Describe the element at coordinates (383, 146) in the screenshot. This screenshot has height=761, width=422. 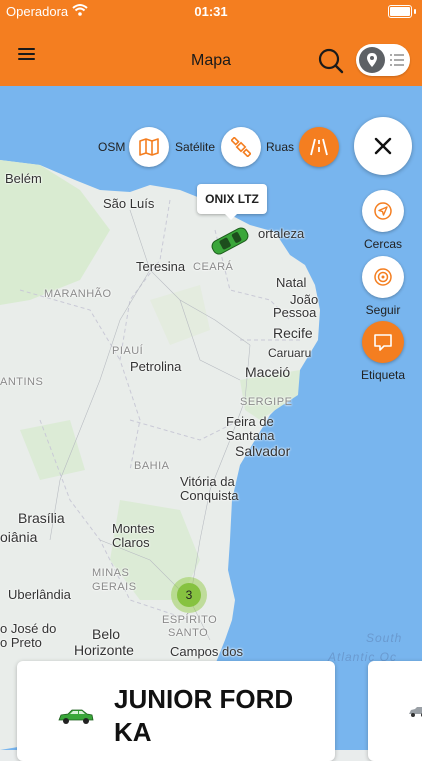
I see `close-icon` at that location.